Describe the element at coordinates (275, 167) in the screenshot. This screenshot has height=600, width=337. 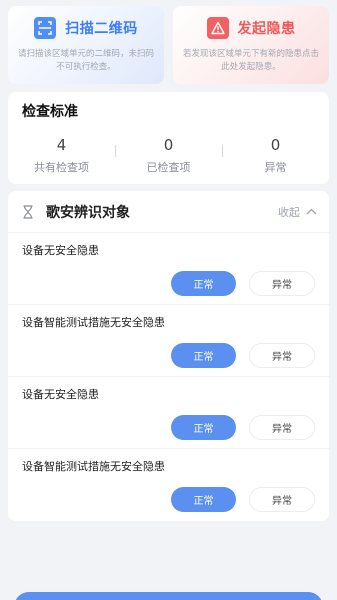
I see `stat-label: 异常` at that location.